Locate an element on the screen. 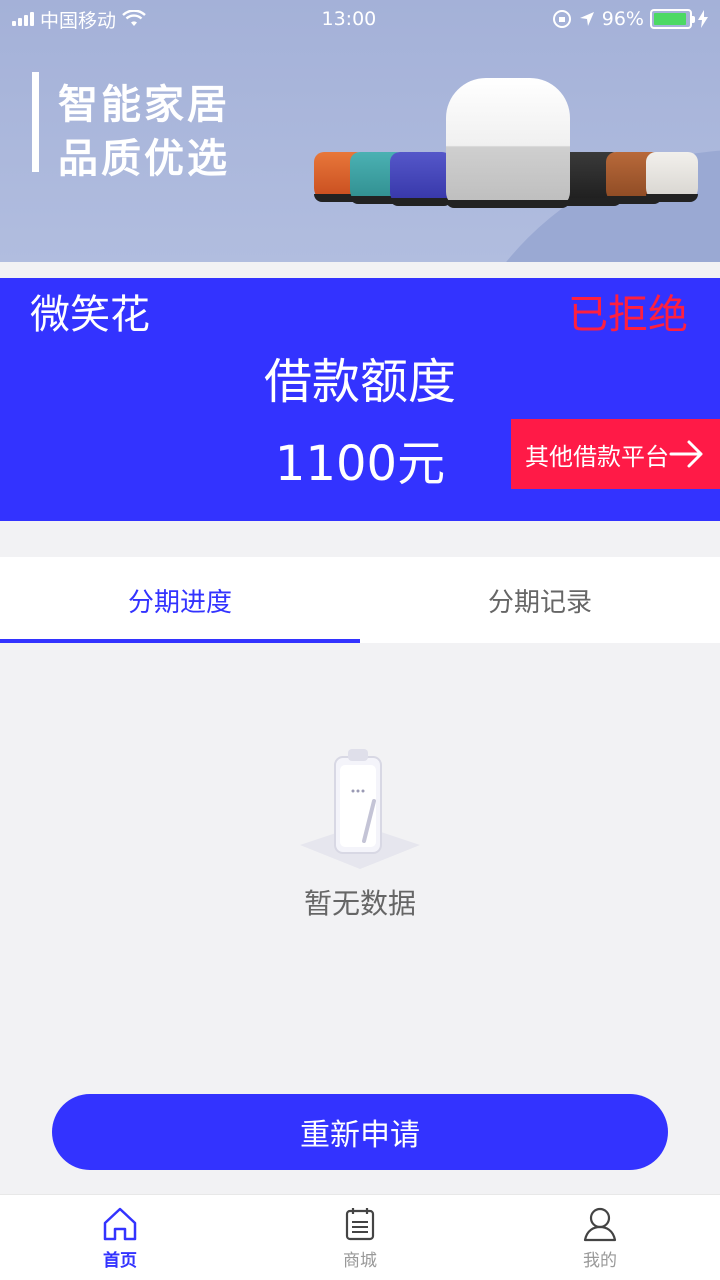 The width and height of the screenshot is (720, 1280). rotation-lock-icon is located at coordinates (561, 19).